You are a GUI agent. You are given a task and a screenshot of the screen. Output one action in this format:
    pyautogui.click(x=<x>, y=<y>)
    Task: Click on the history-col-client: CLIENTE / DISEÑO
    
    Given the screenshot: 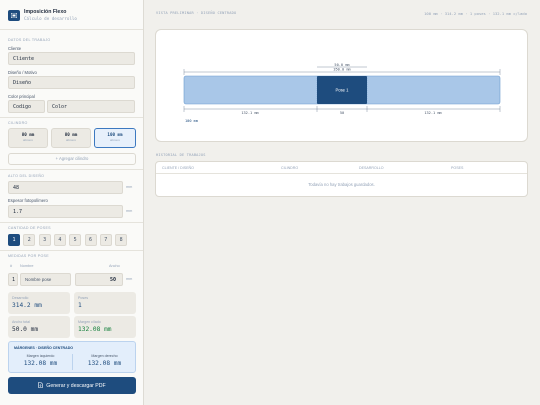 What is the action you would take?
    pyautogui.click(x=178, y=168)
    